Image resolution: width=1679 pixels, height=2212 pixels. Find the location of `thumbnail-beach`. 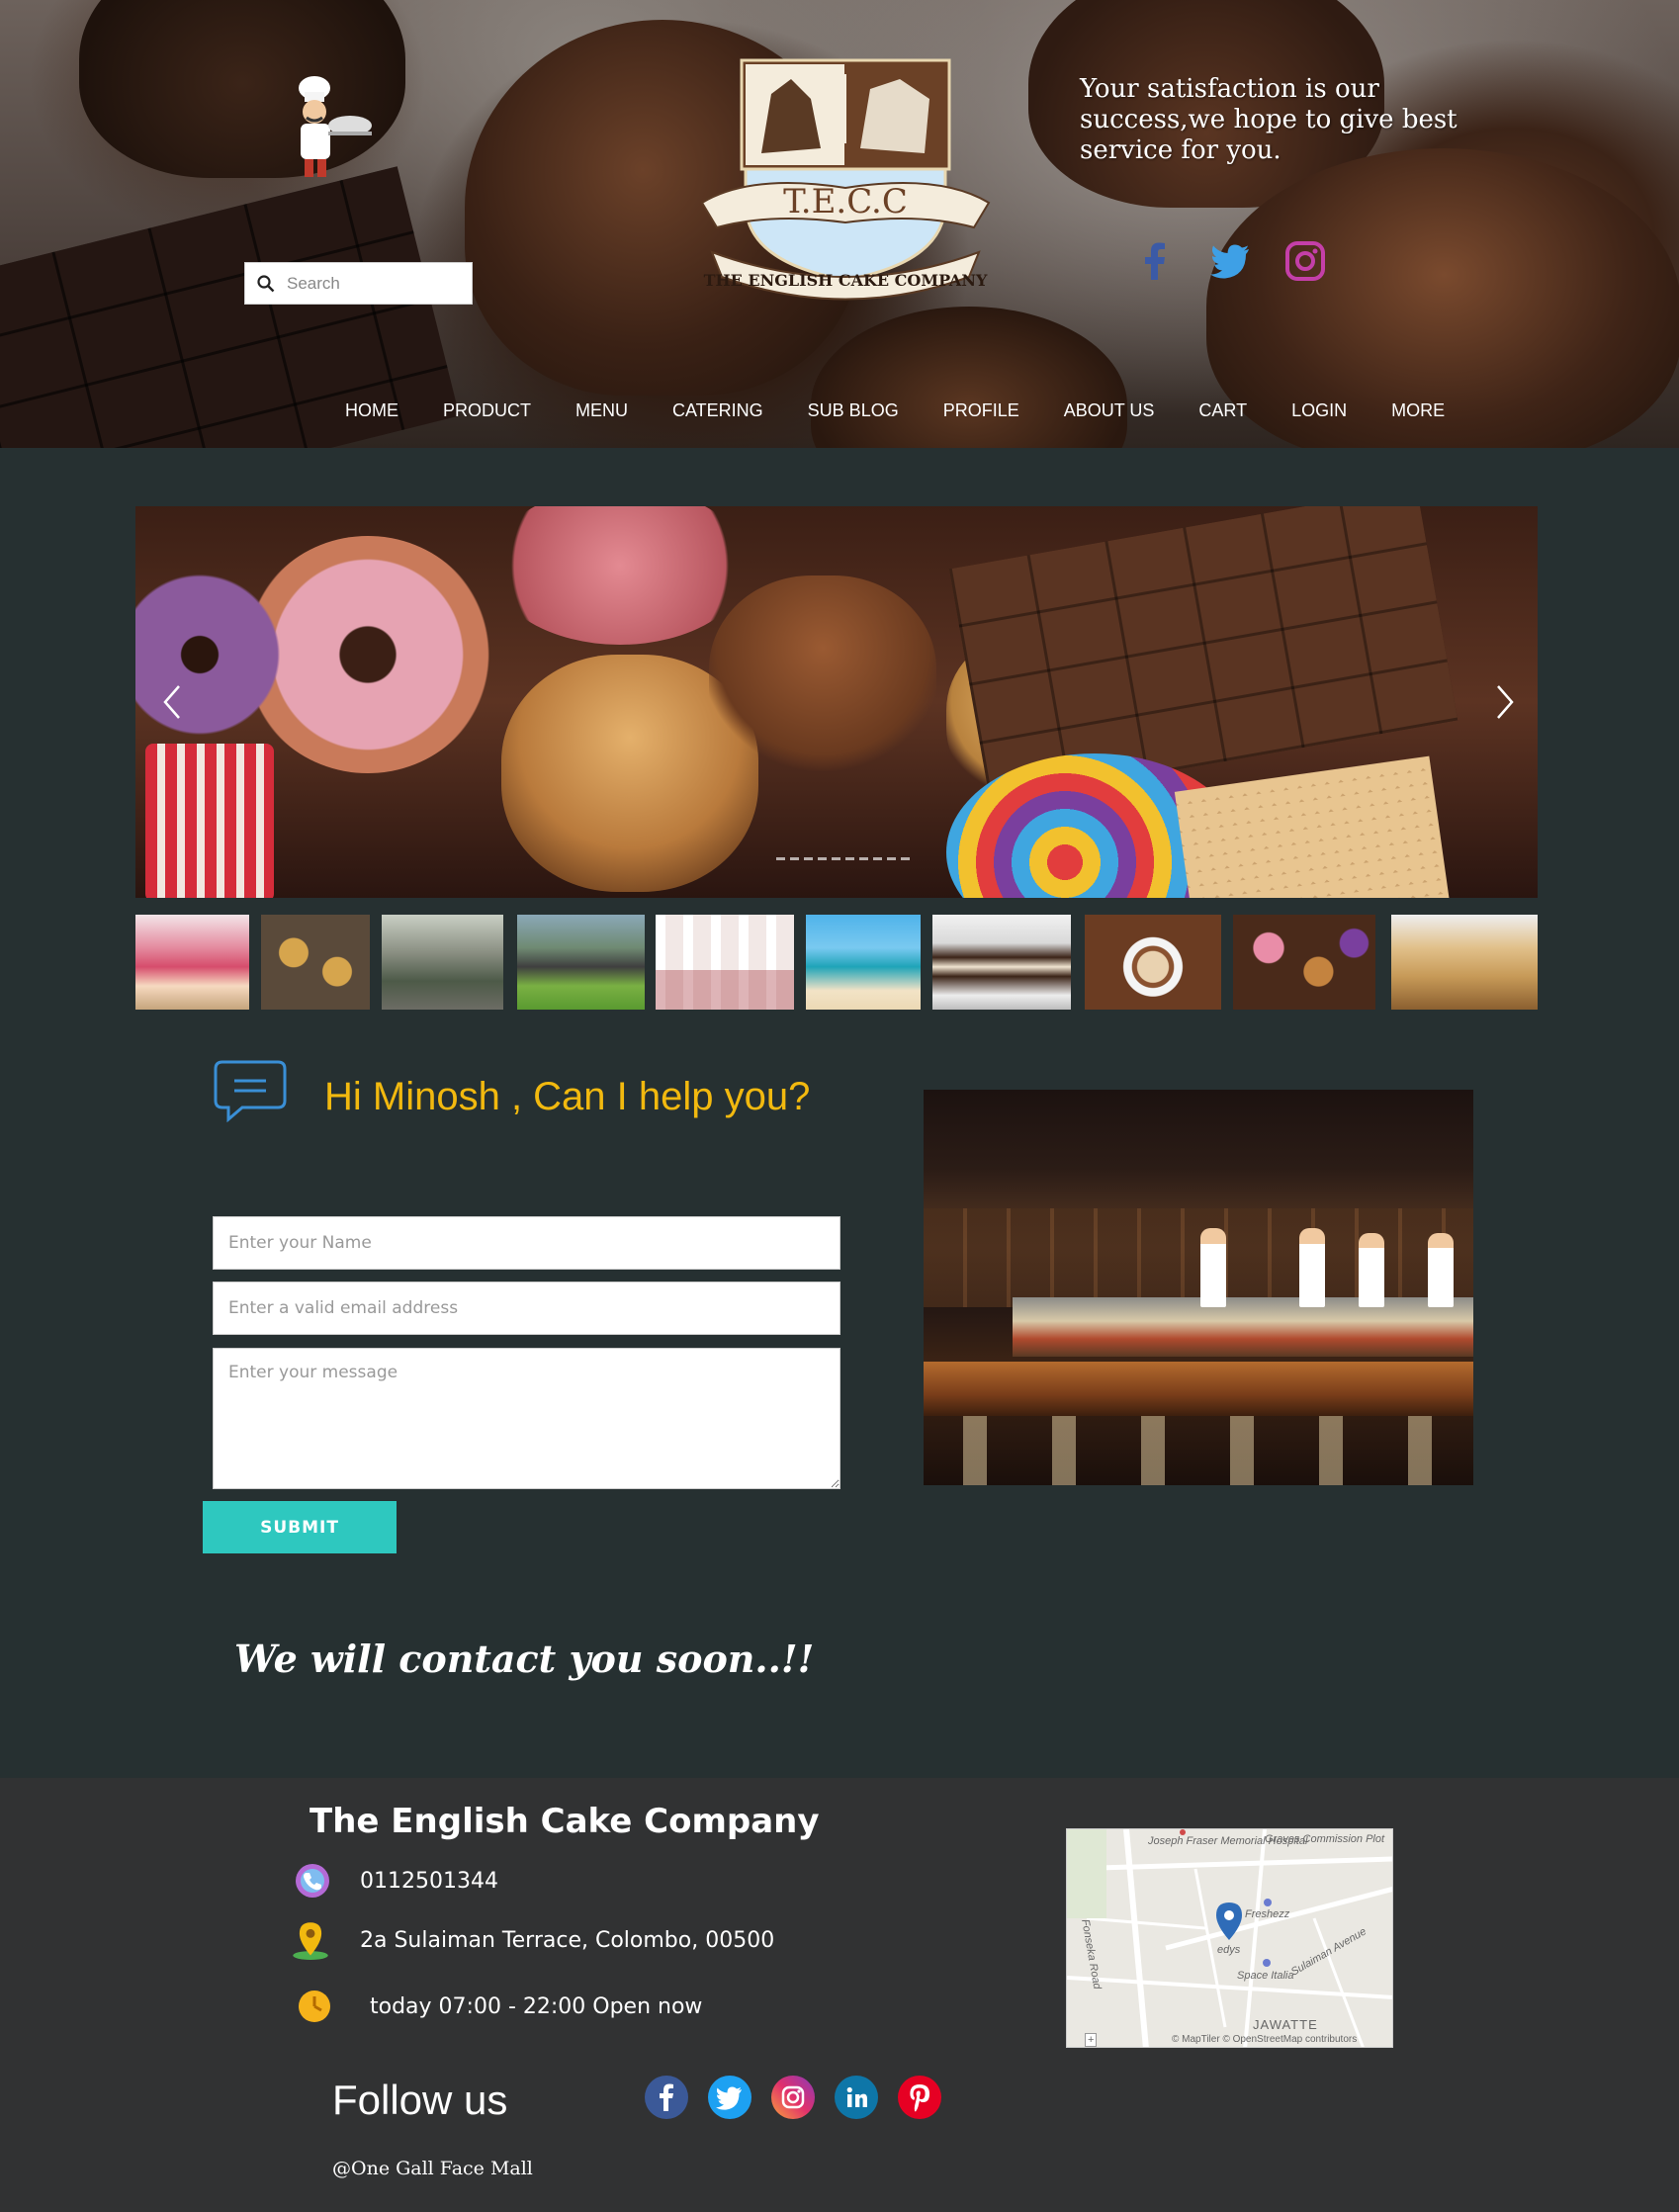

thumbnail-beach is located at coordinates (863, 963).